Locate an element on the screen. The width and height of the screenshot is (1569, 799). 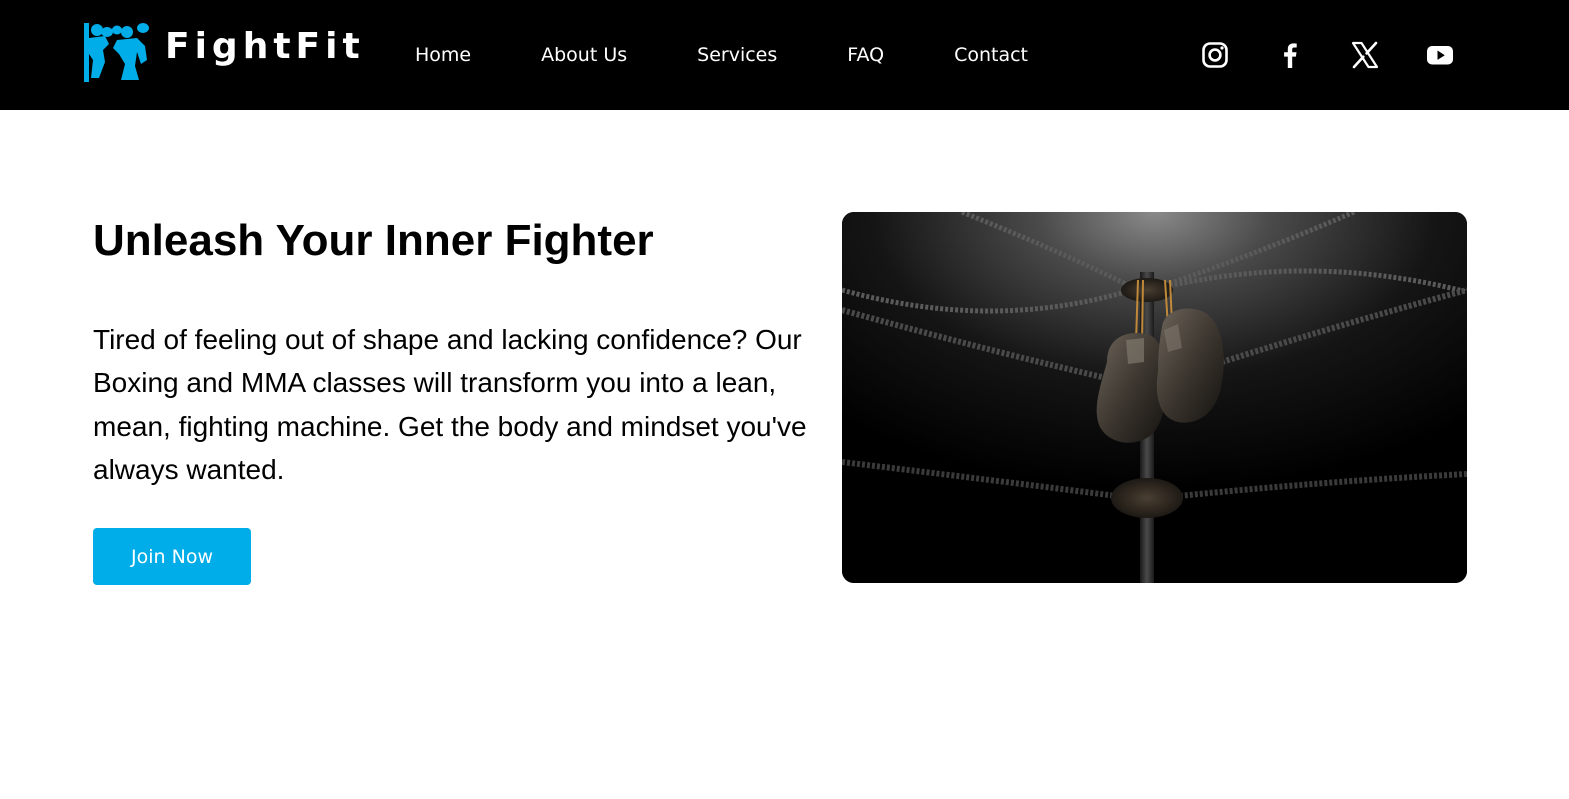
instagram-link is located at coordinates (1215, 55).